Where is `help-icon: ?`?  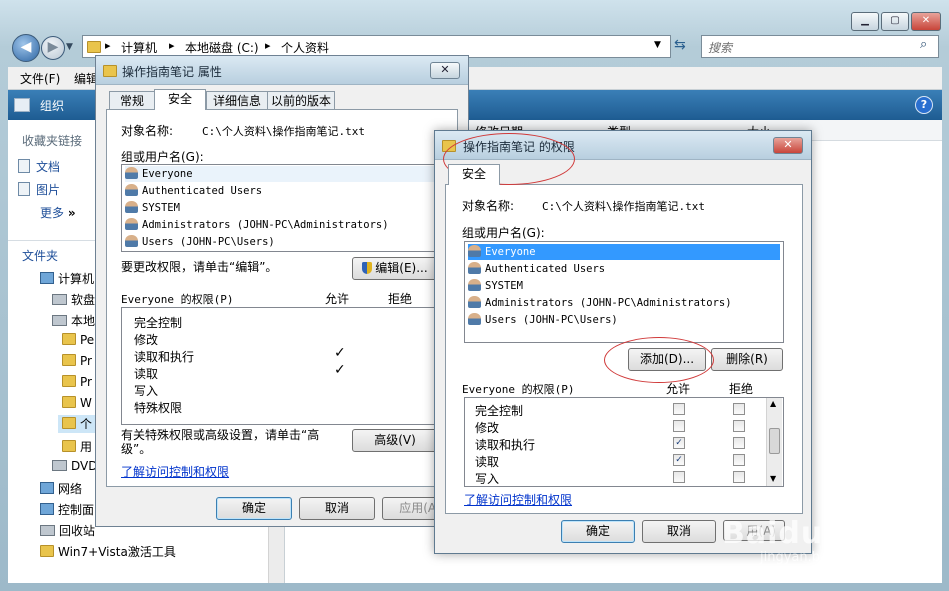 help-icon: ? is located at coordinates (924, 105).